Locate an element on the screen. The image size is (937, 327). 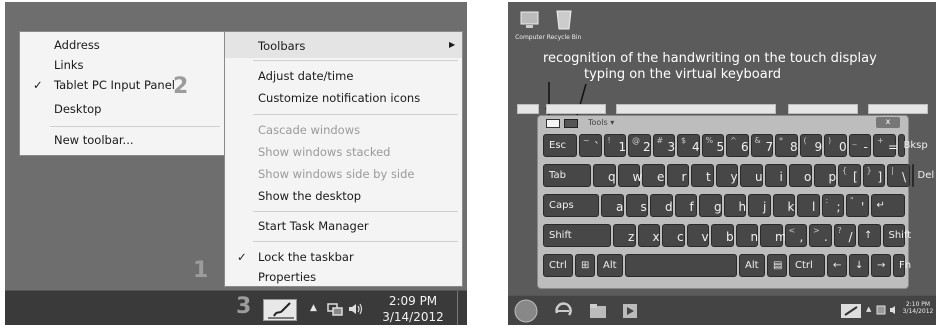
key: y is located at coordinates (726, 175).